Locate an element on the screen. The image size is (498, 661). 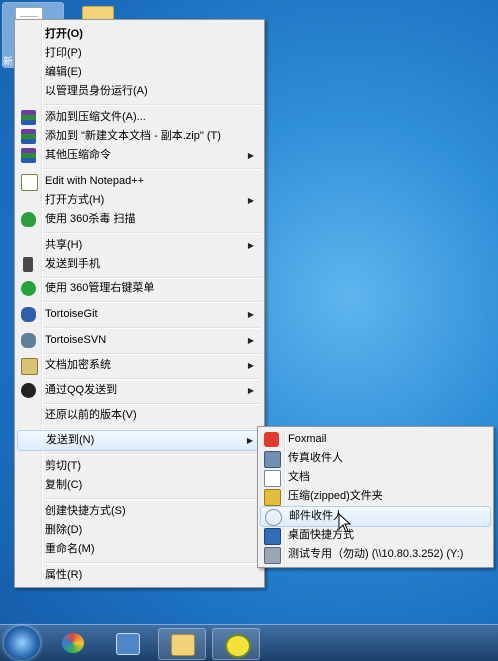
braces-icon is located at coordinates (238, 646).